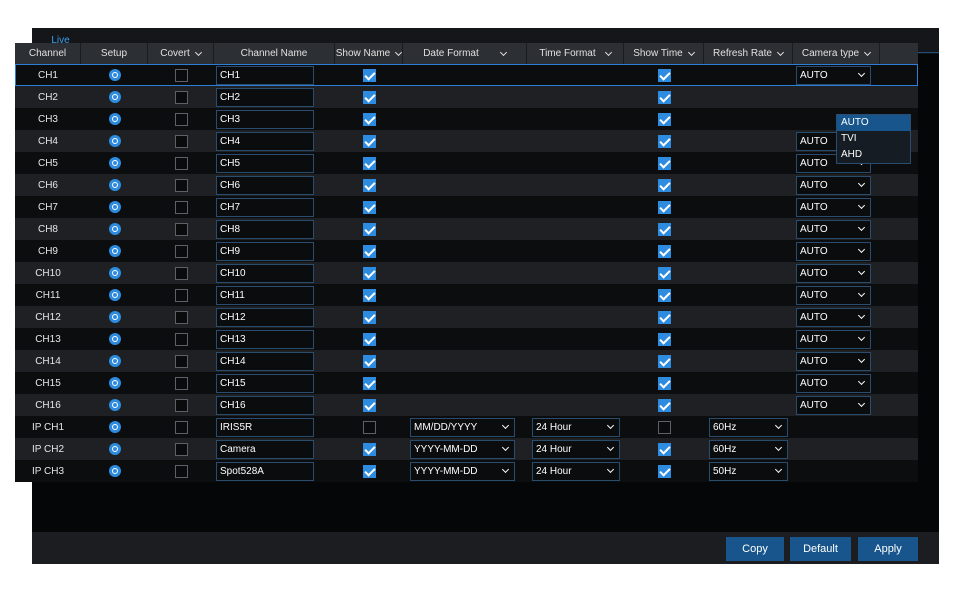 The image size is (970, 600). I want to click on header-show-time: Show Time, so click(664, 53).